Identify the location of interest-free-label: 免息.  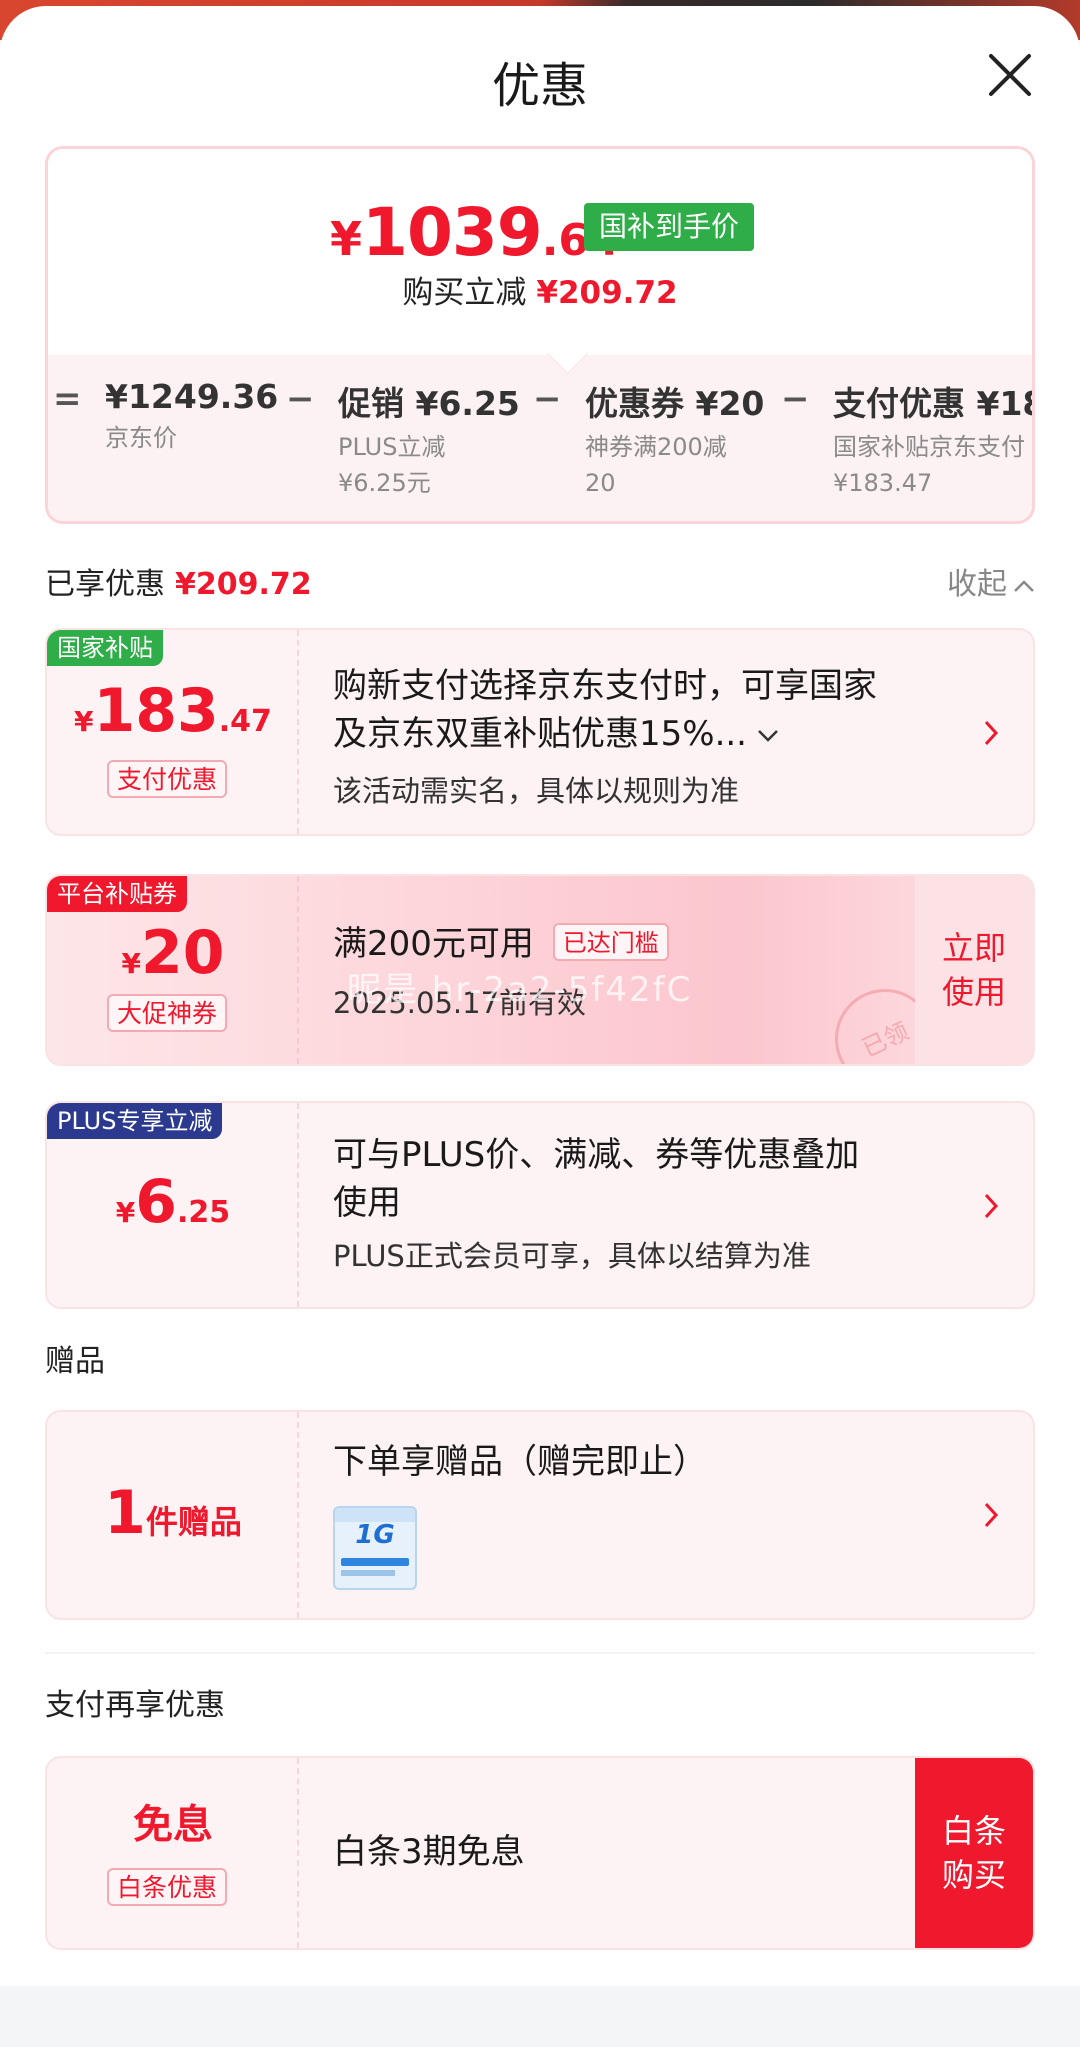
(173, 1825).